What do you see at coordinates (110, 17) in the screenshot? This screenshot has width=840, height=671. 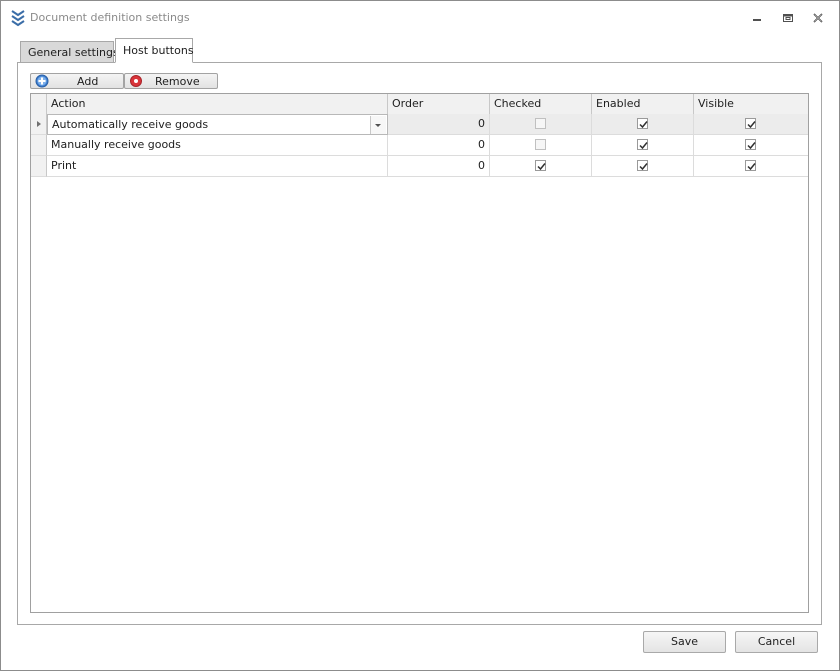 I see `window-title: Document definition settings` at bounding box center [110, 17].